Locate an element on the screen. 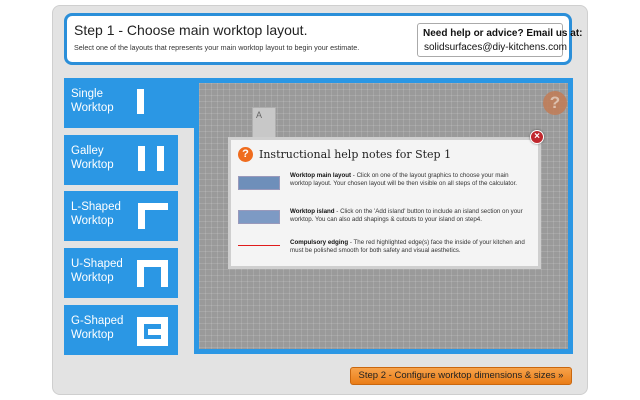 This screenshot has height=400, width=640. help-title: Need help or advice? Email us at: is located at coordinates (503, 33).